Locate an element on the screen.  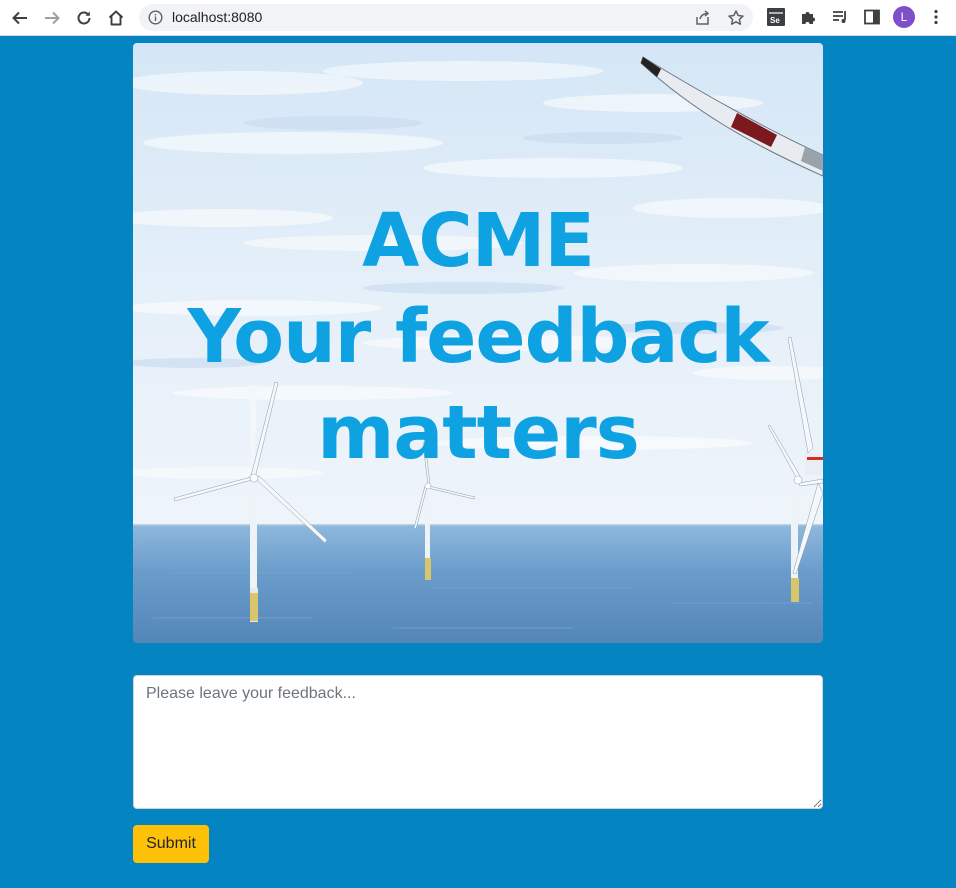
home-icon is located at coordinates (116, 18).